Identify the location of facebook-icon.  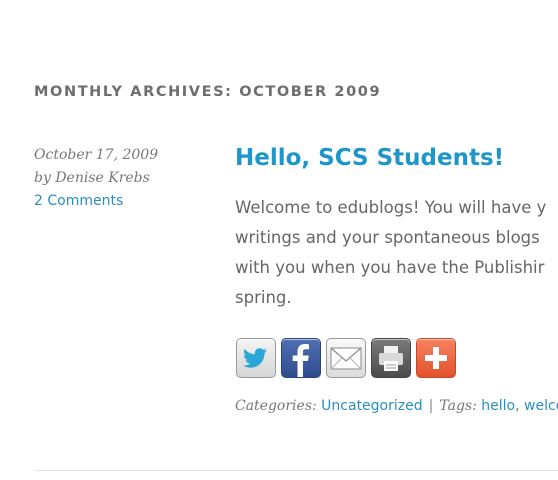
(300, 360).